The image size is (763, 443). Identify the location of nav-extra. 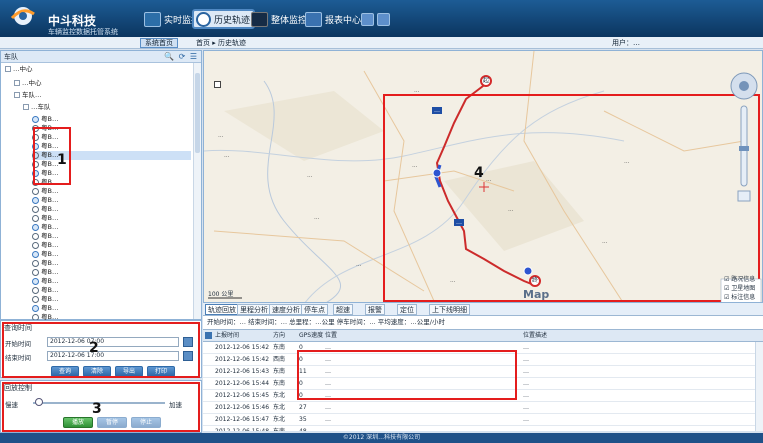
(375, 19).